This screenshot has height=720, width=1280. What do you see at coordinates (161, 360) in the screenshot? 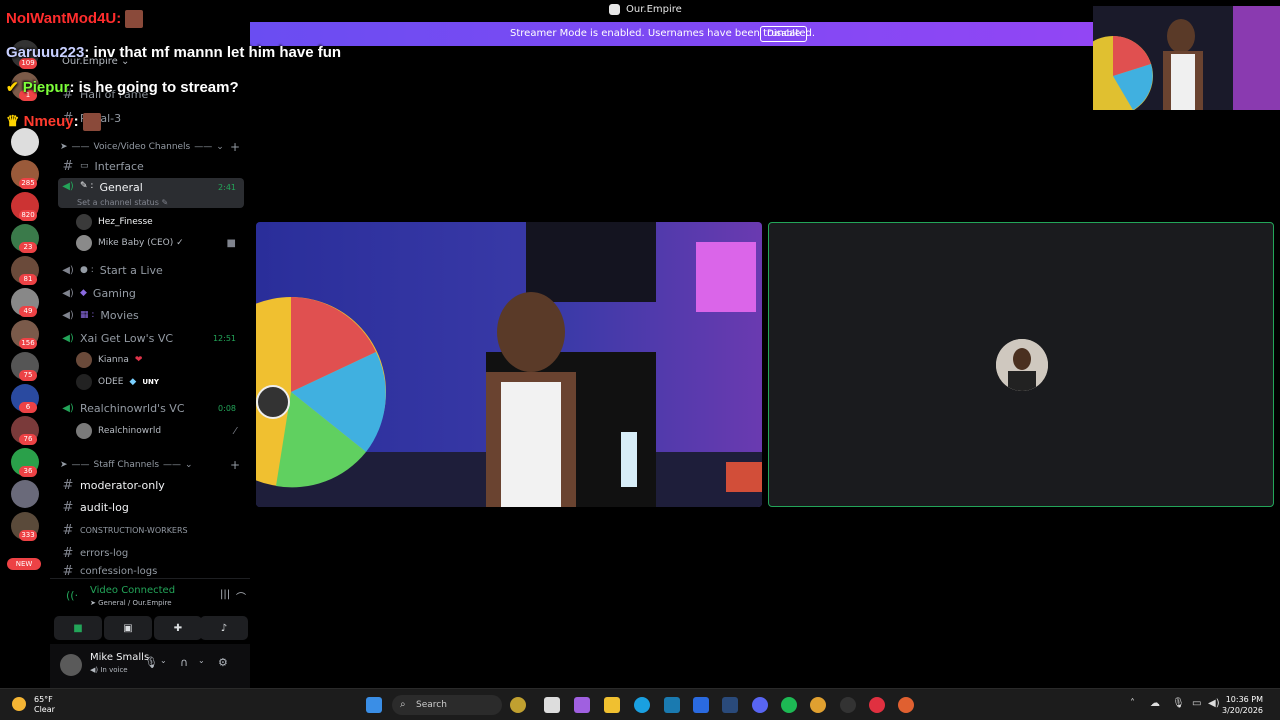
I see `voice-member: Kianna ❤` at bounding box center [161, 360].